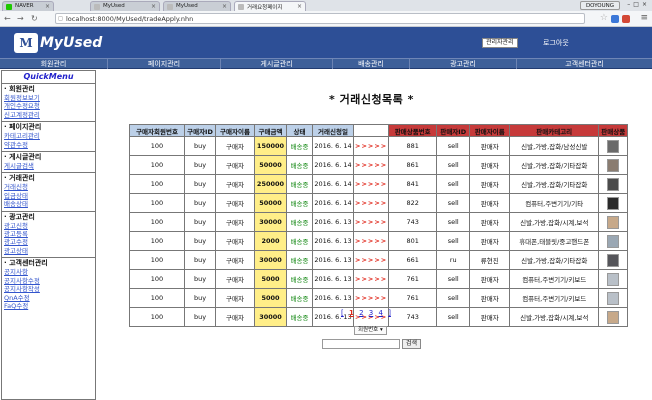 The image size is (652, 400). I want to click on url-text: localhost:8000/MyUsed/tradeApply.nhn, so click(130, 19).